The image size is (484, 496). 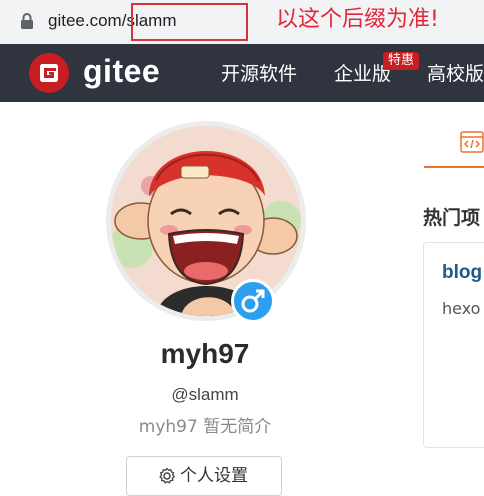 I want to click on repo-description: hexo, so click(x=461, y=308).